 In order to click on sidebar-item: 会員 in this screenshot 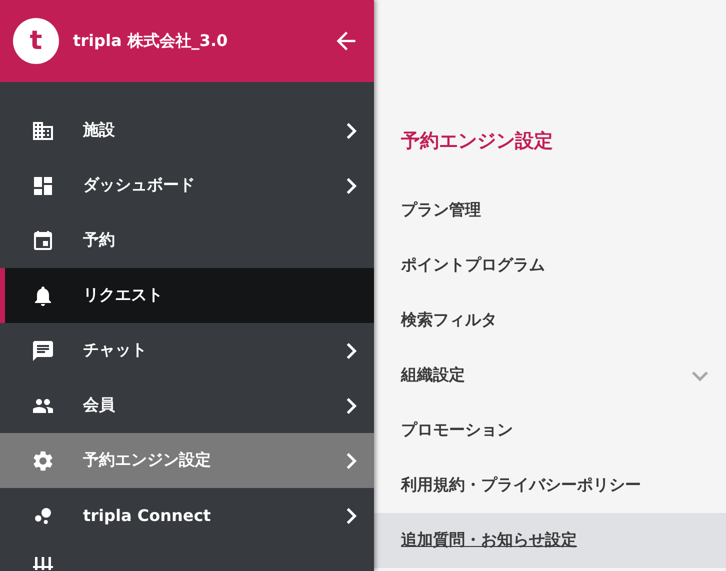, I will do `click(187, 405)`.